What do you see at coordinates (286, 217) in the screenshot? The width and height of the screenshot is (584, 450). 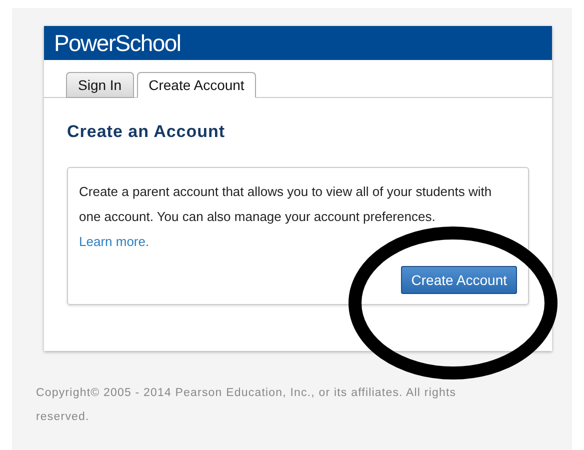 I see `info-text: Create a parent account that allows you to view all of your students with one account. You can also manage your account preferences. Learn more.` at bounding box center [286, 217].